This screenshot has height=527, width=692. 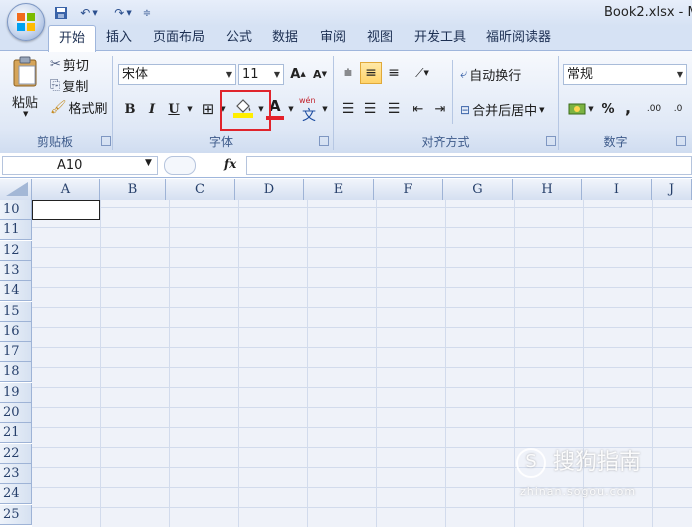 I want to click on percent-button: %, so click(x=608, y=109).